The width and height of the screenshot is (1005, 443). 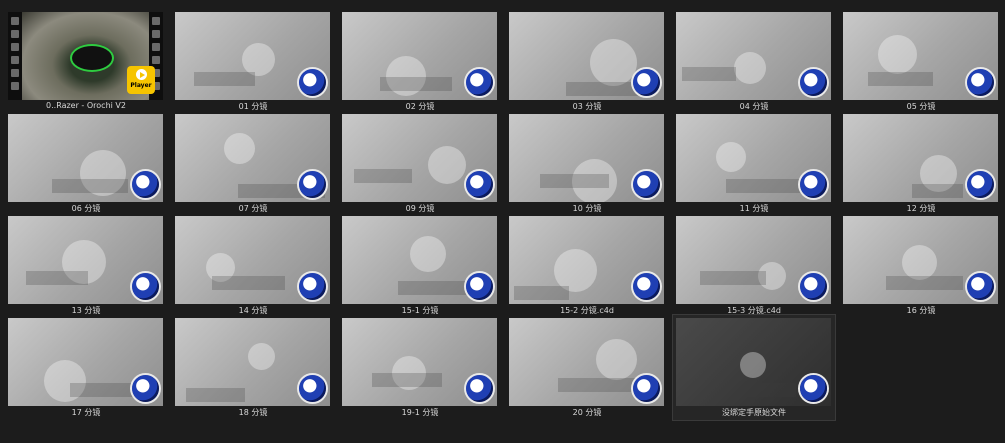 I want to click on file-tile: 04 分镜, so click(x=754, y=61).